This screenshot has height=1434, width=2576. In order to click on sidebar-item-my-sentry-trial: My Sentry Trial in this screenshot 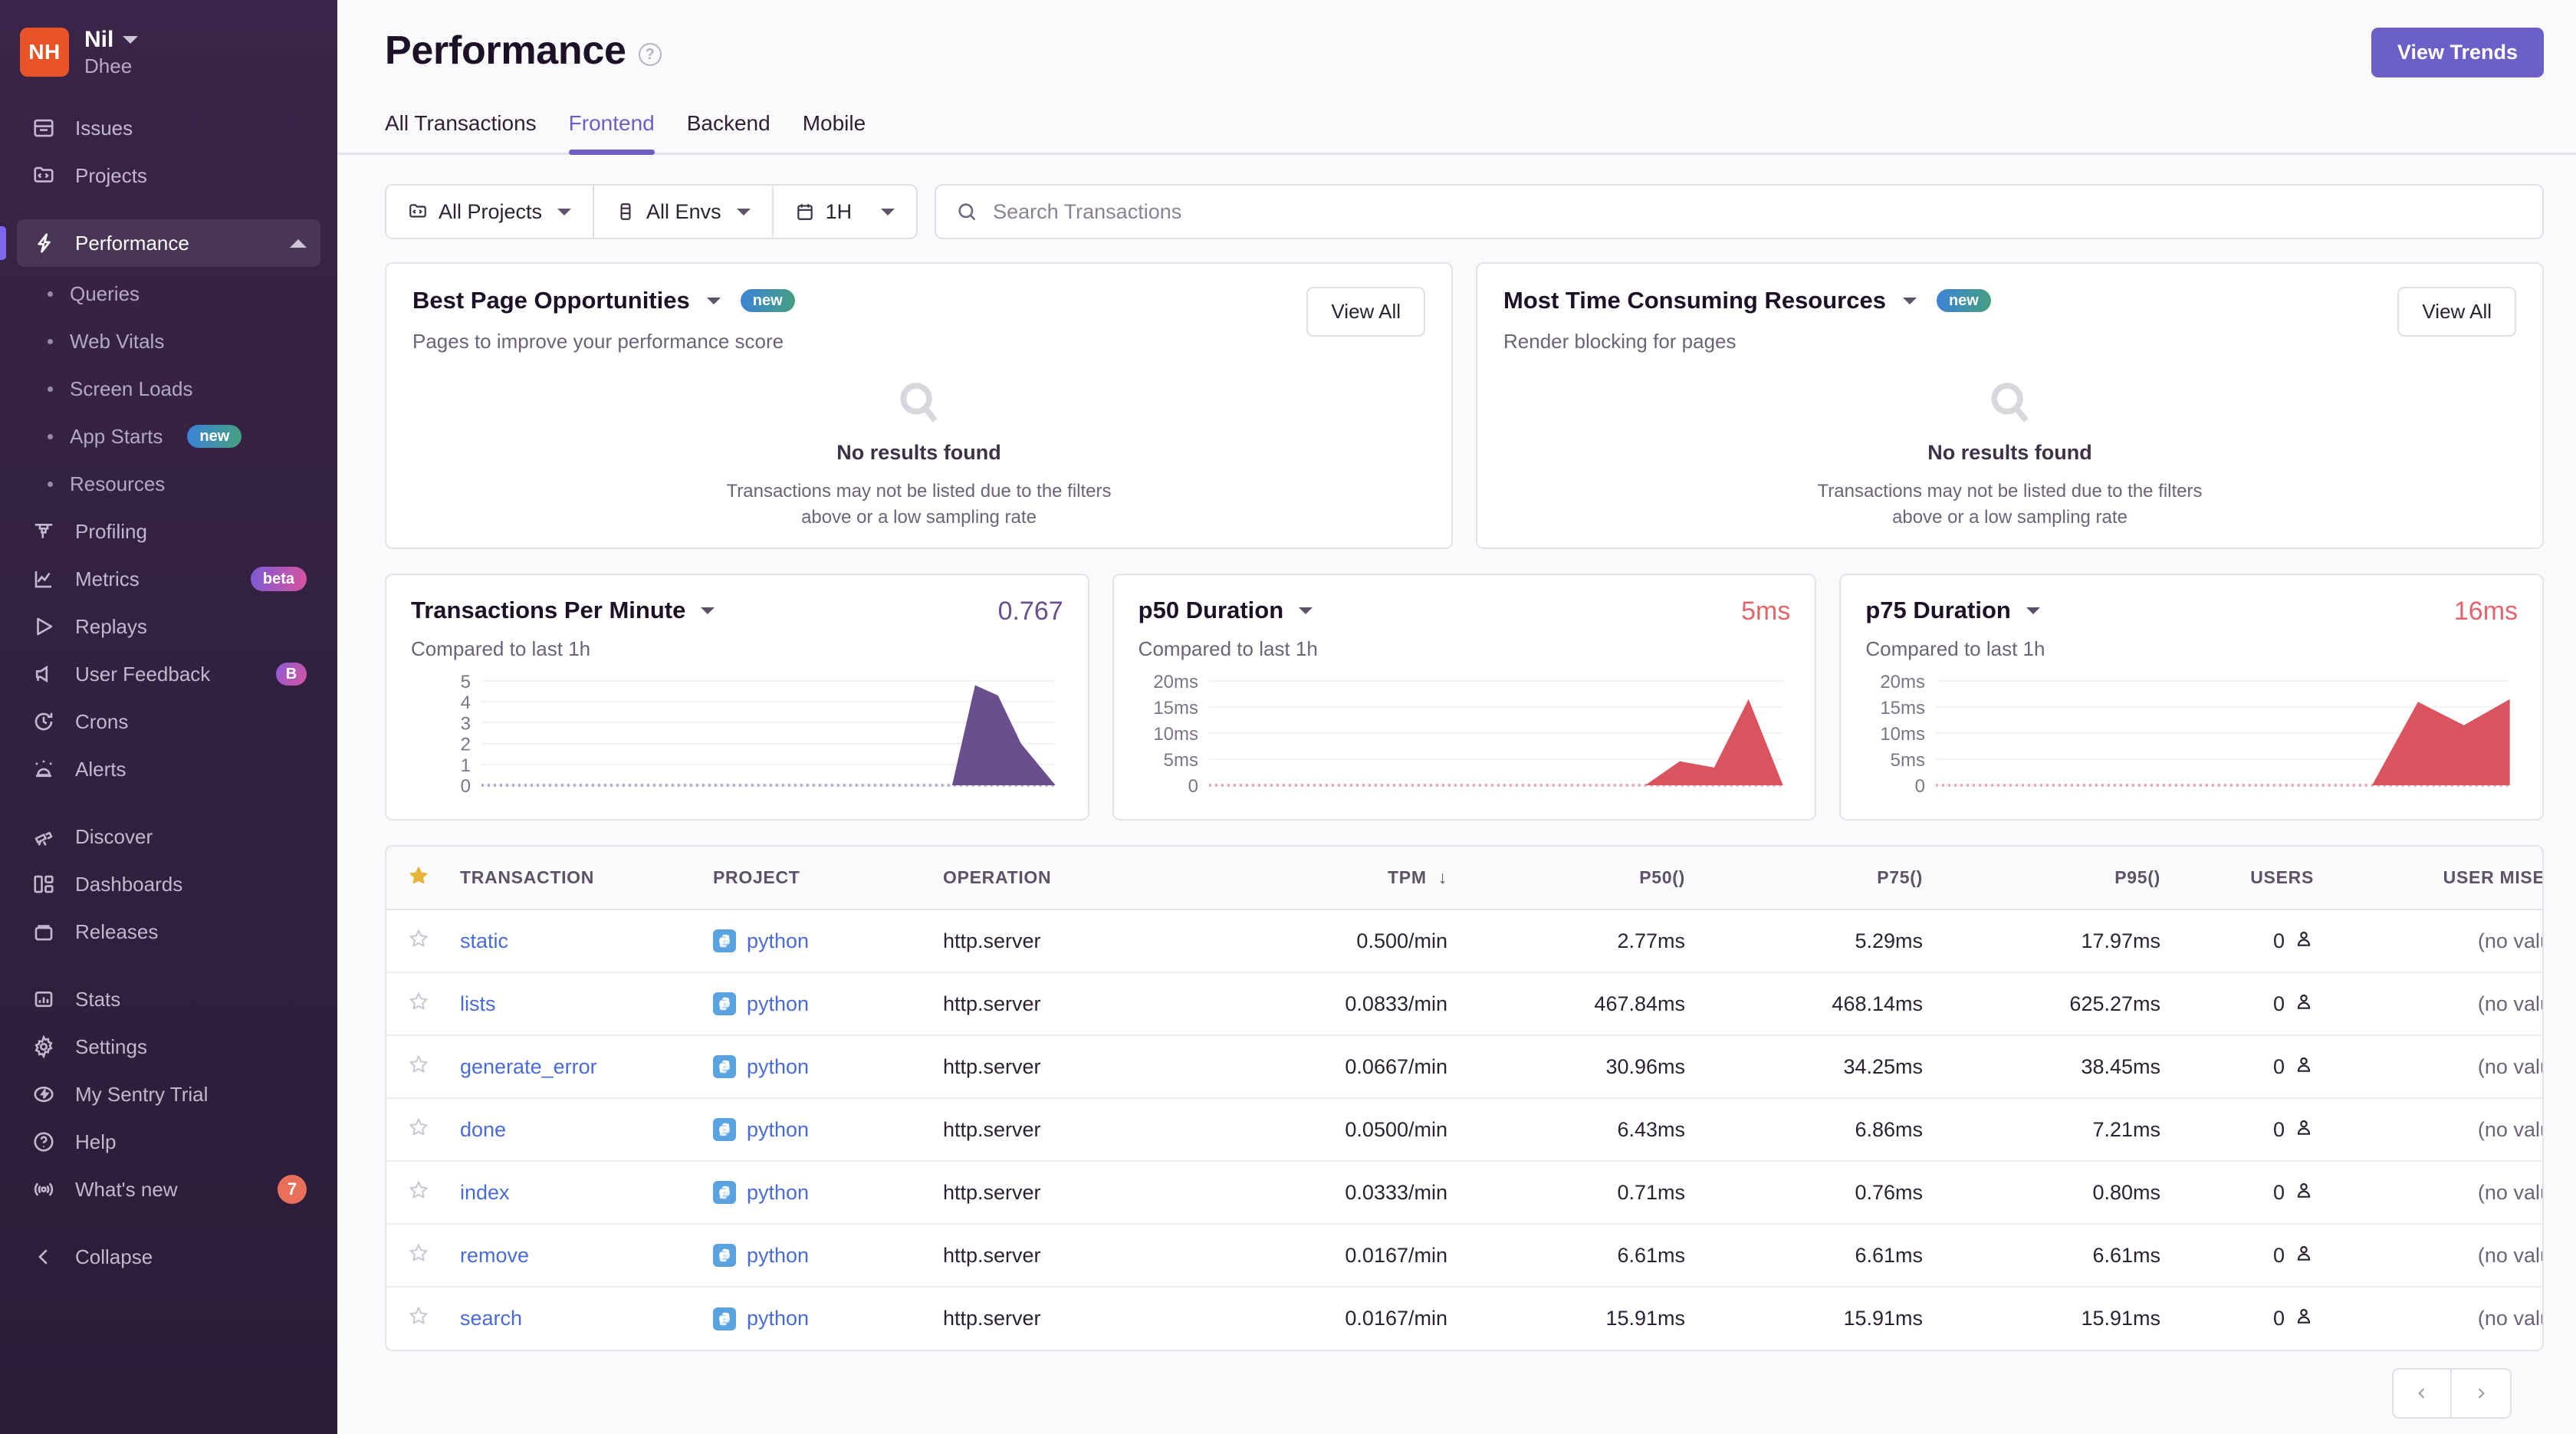, I will do `click(169, 1094)`.